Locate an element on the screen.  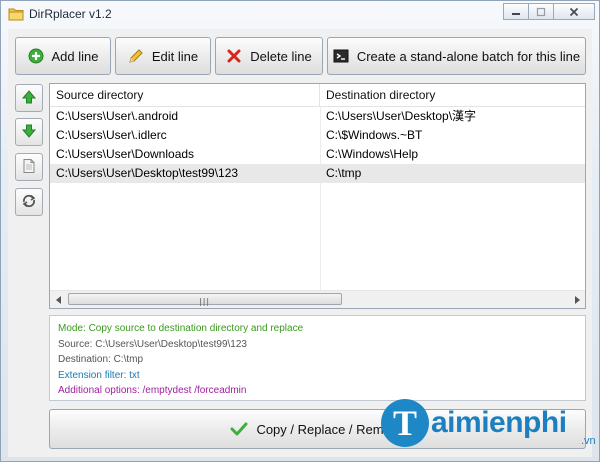
maximize-icon is located at coordinates (541, 11).